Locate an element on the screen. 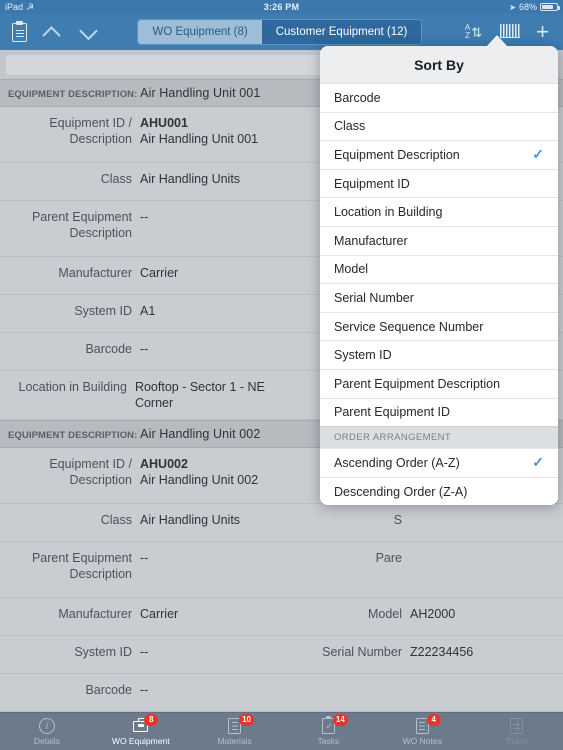 This screenshot has height=750, width=563. clipboard-icon is located at coordinates (19, 31).